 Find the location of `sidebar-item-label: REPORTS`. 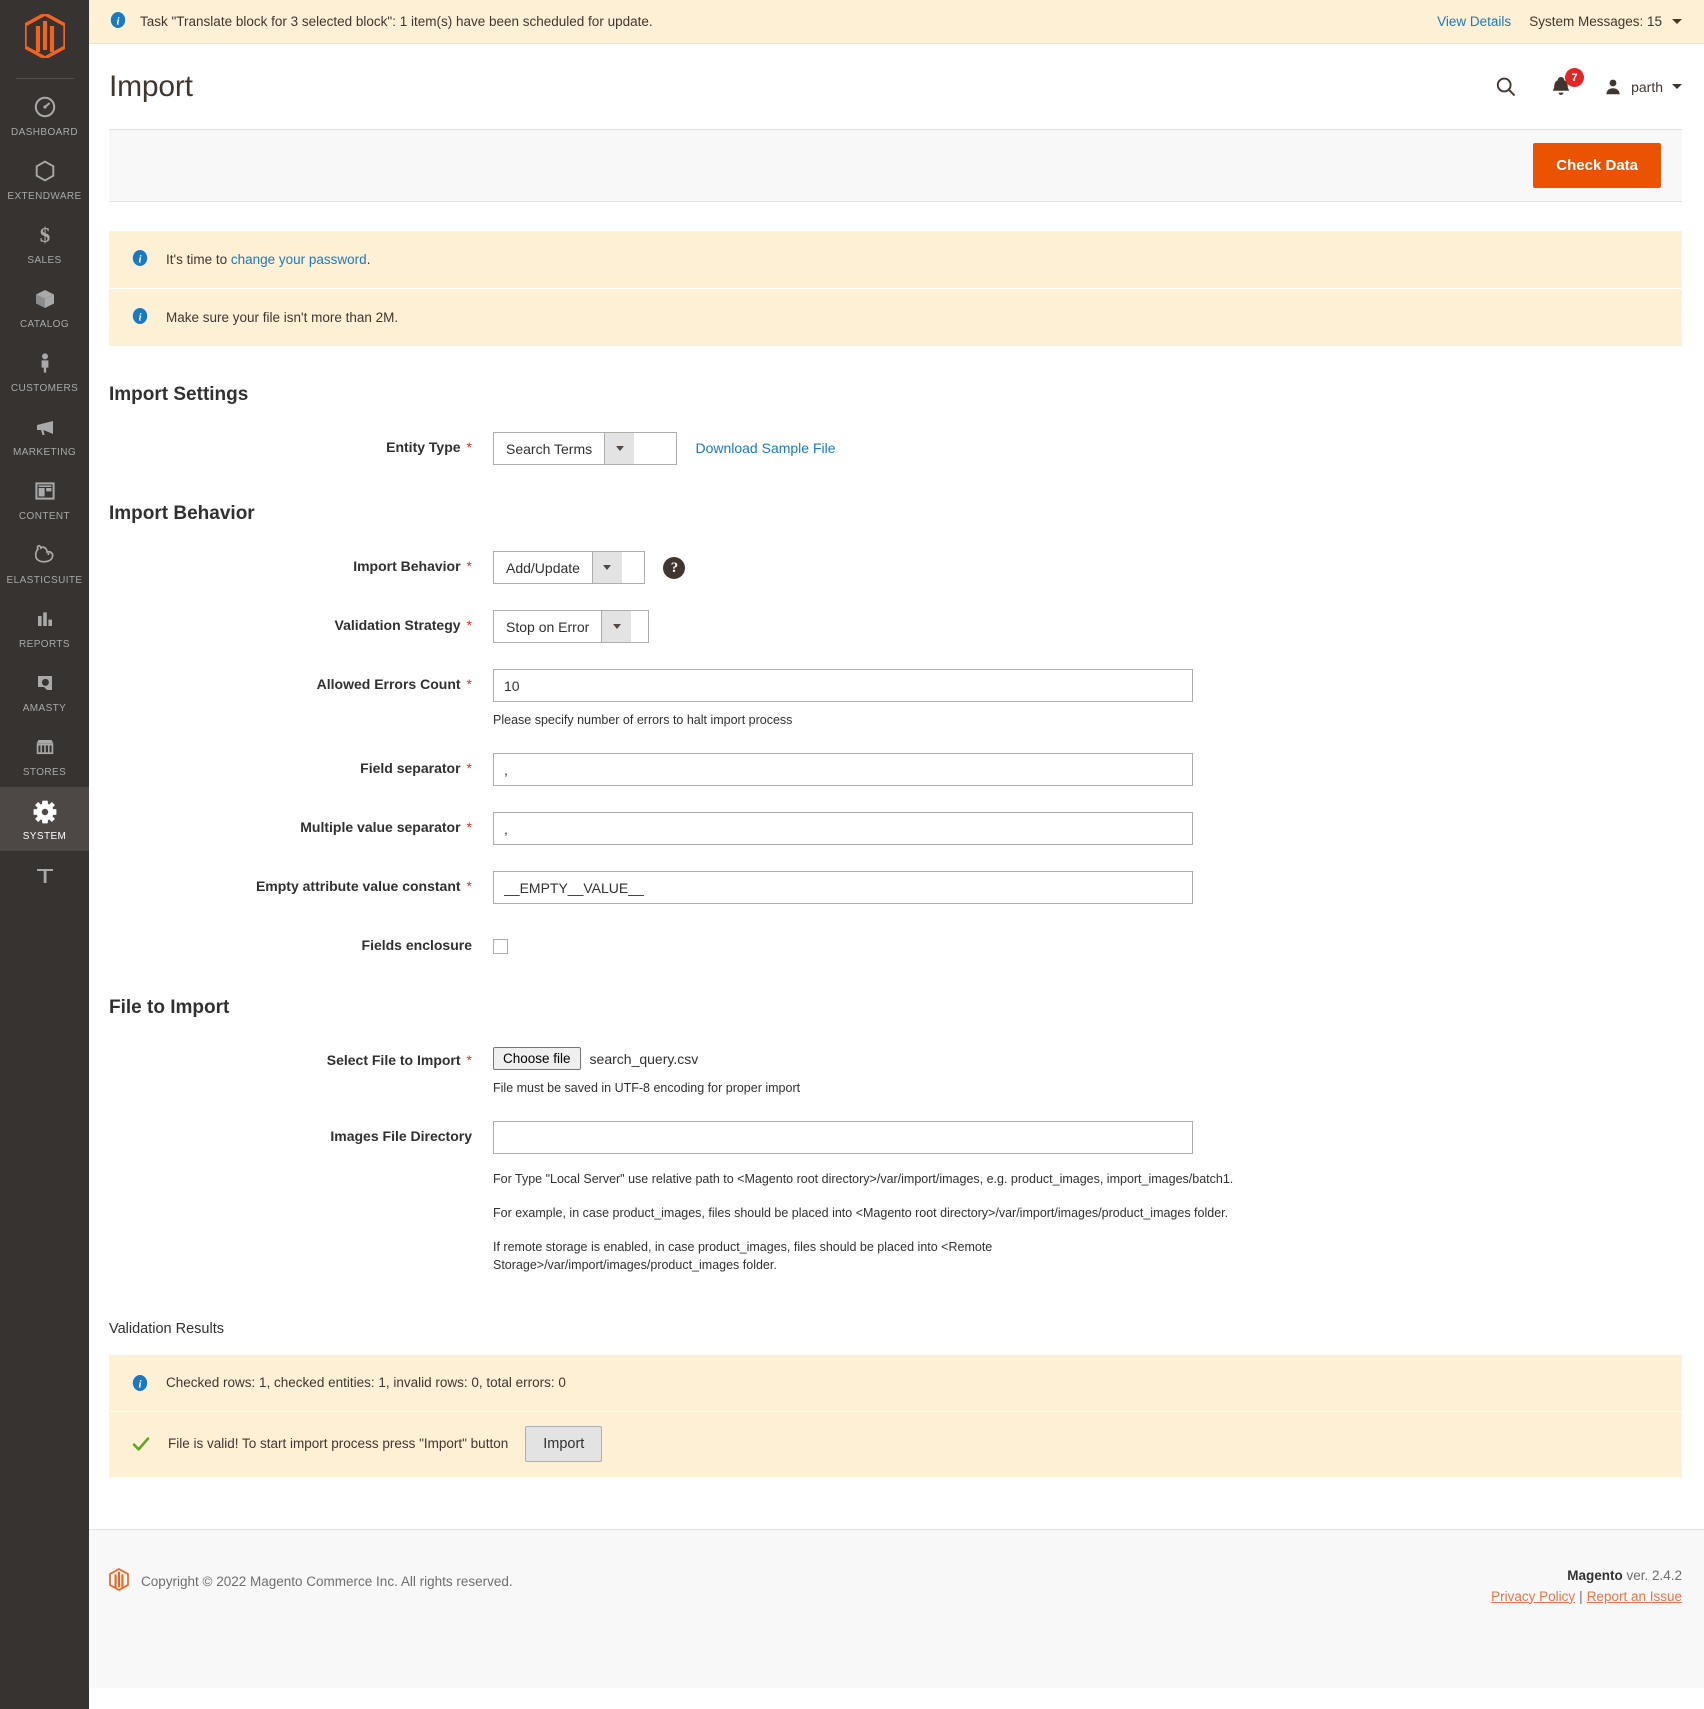

sidebar-item-label: REPORTS is located at coordinates (44, 644).